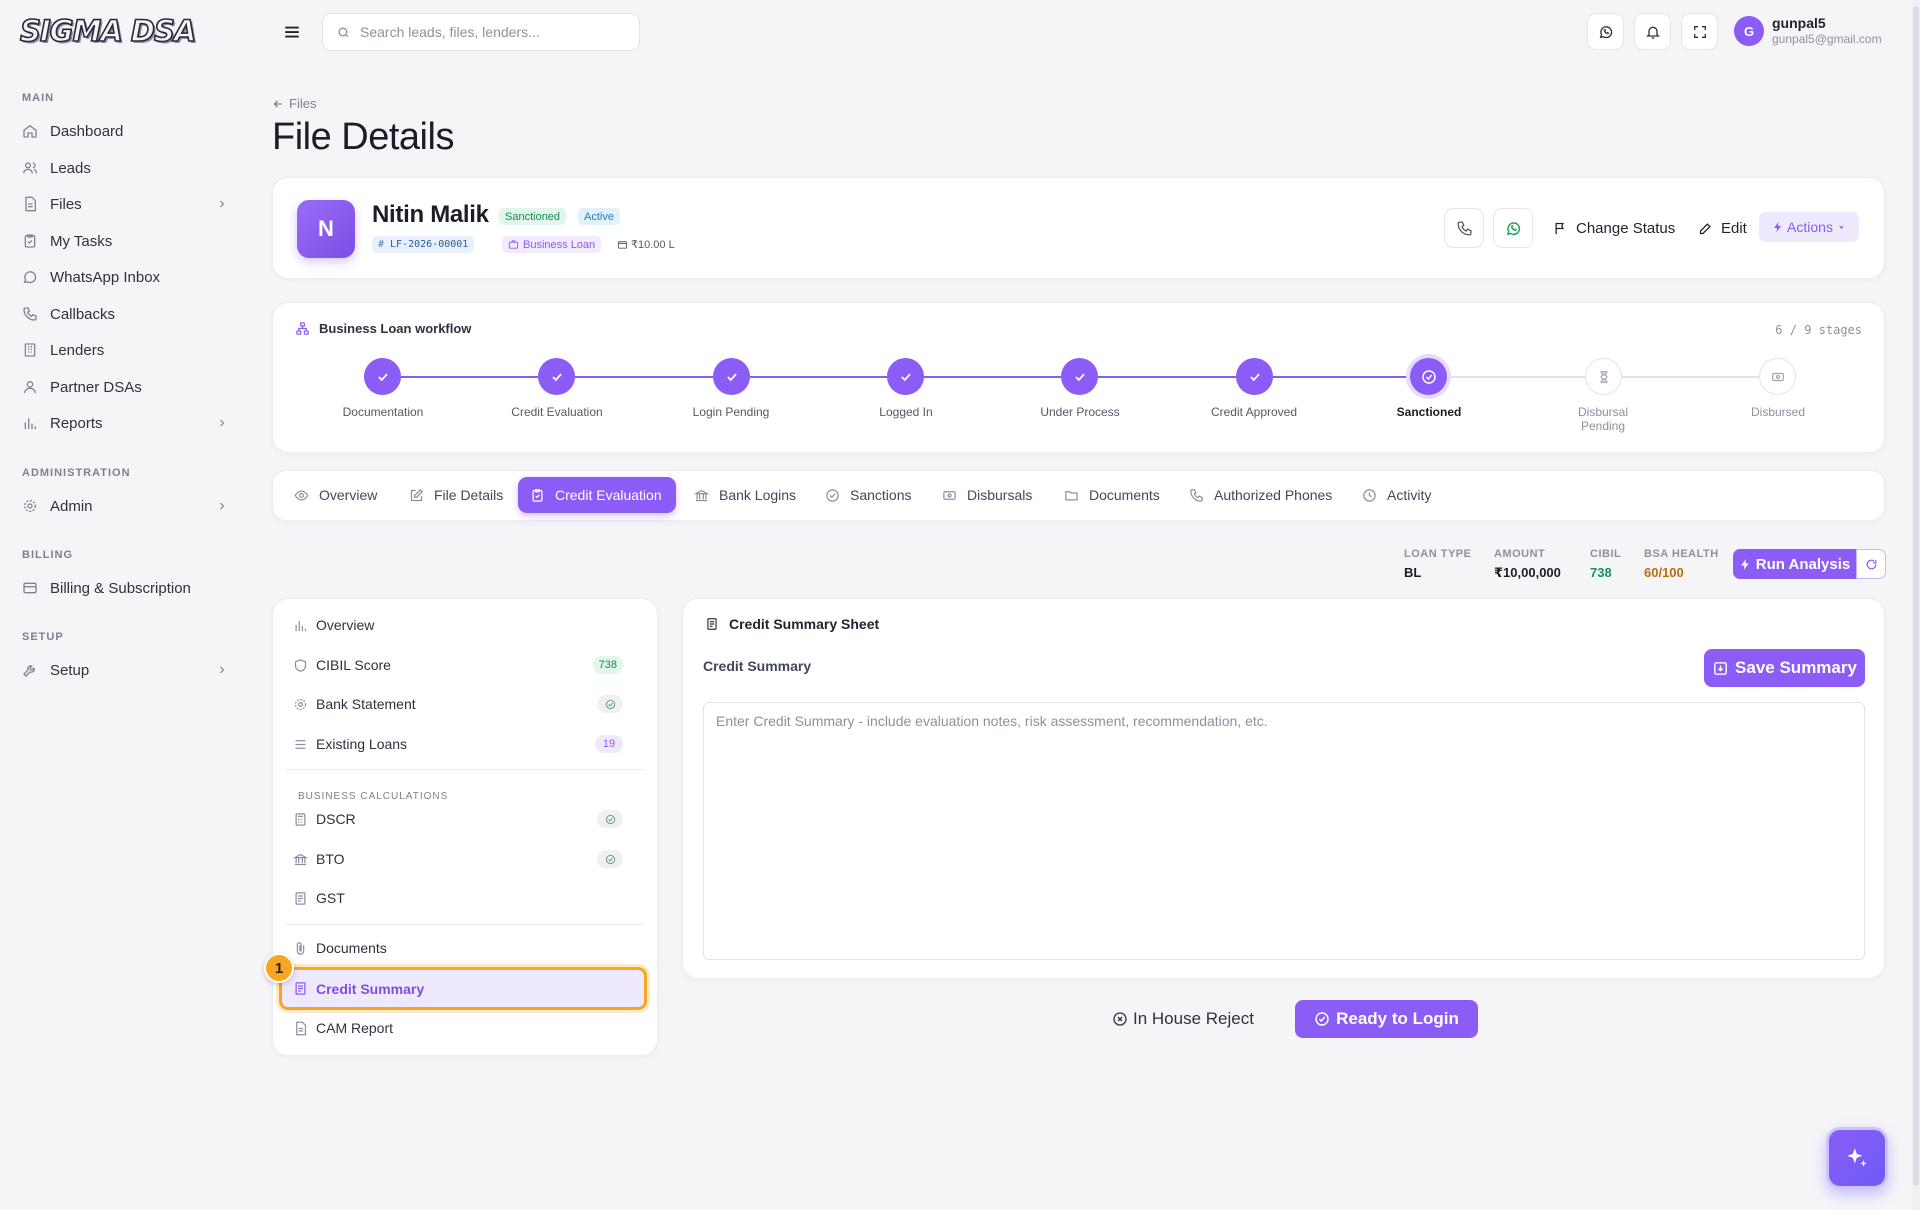 The image size is (1920, 1210). Describe the element at coordinates (383, 328) in the screenshot. I see `workflow-title: Business Loan workflow` at that location.